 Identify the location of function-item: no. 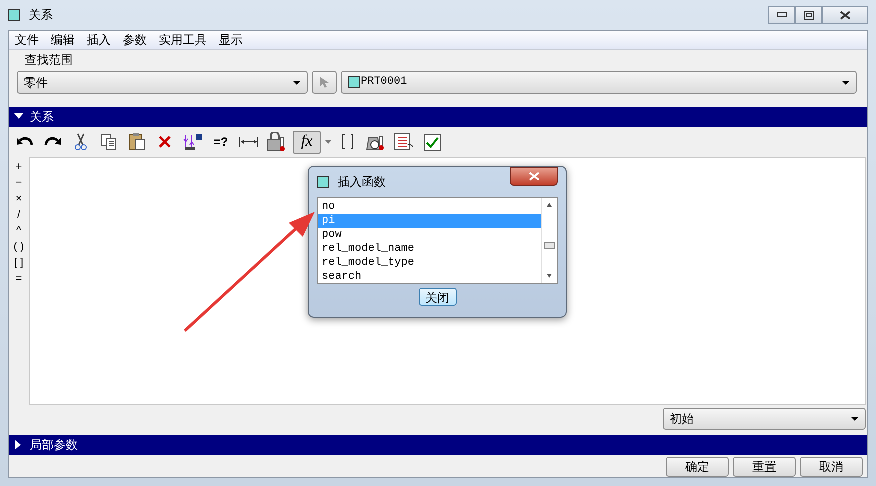
(429, 207).